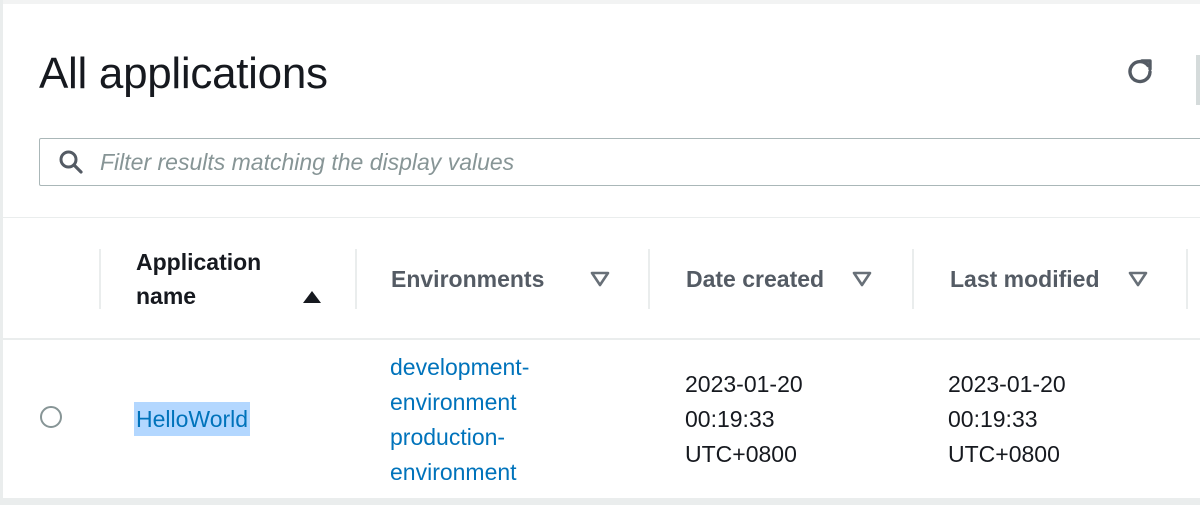 The height and width of the screenshot is (505, 1200). Describe the element at coordinates (1025, 279) in the screenshot. I see `column-header-label: Last modified` at that location.